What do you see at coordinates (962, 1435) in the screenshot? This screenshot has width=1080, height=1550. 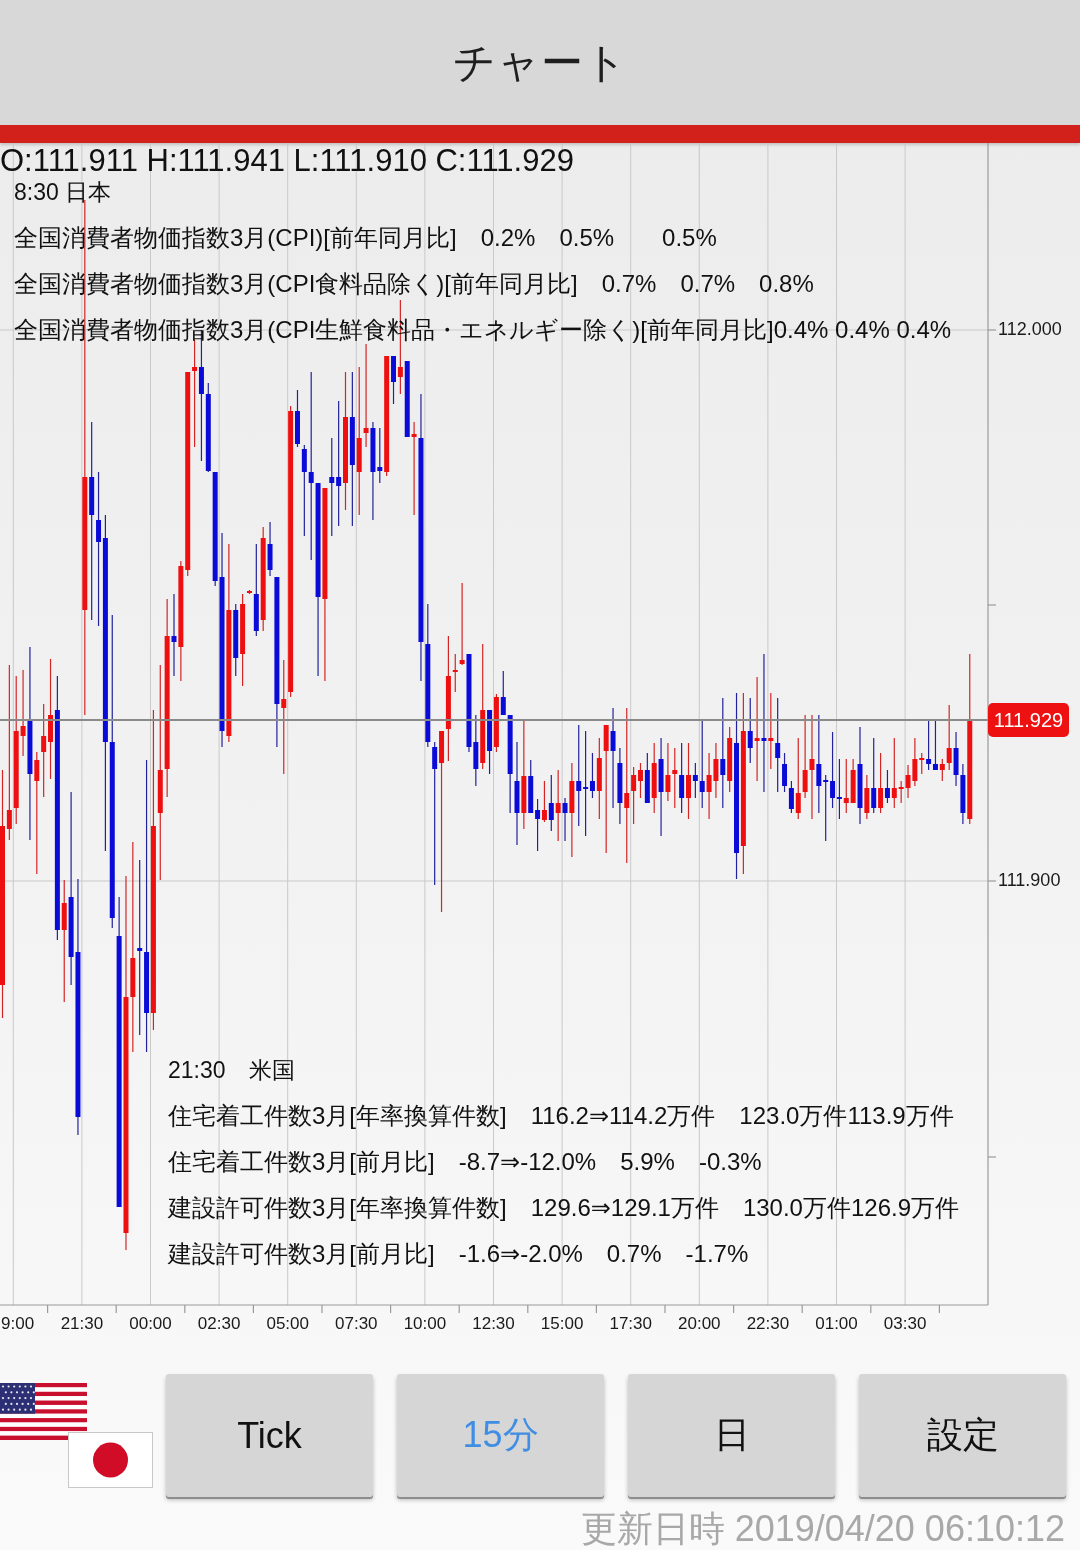 I see `period-button: 設定` at bounding box center [962, 1435].